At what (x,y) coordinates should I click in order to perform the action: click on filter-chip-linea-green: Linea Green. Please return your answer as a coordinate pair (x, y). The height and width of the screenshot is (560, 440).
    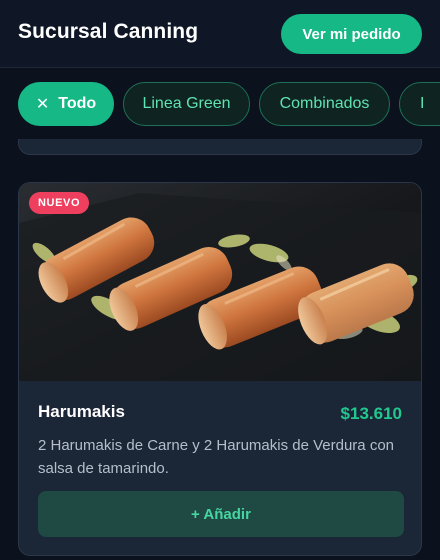
    Looking at the image, I should click on (186, 104).